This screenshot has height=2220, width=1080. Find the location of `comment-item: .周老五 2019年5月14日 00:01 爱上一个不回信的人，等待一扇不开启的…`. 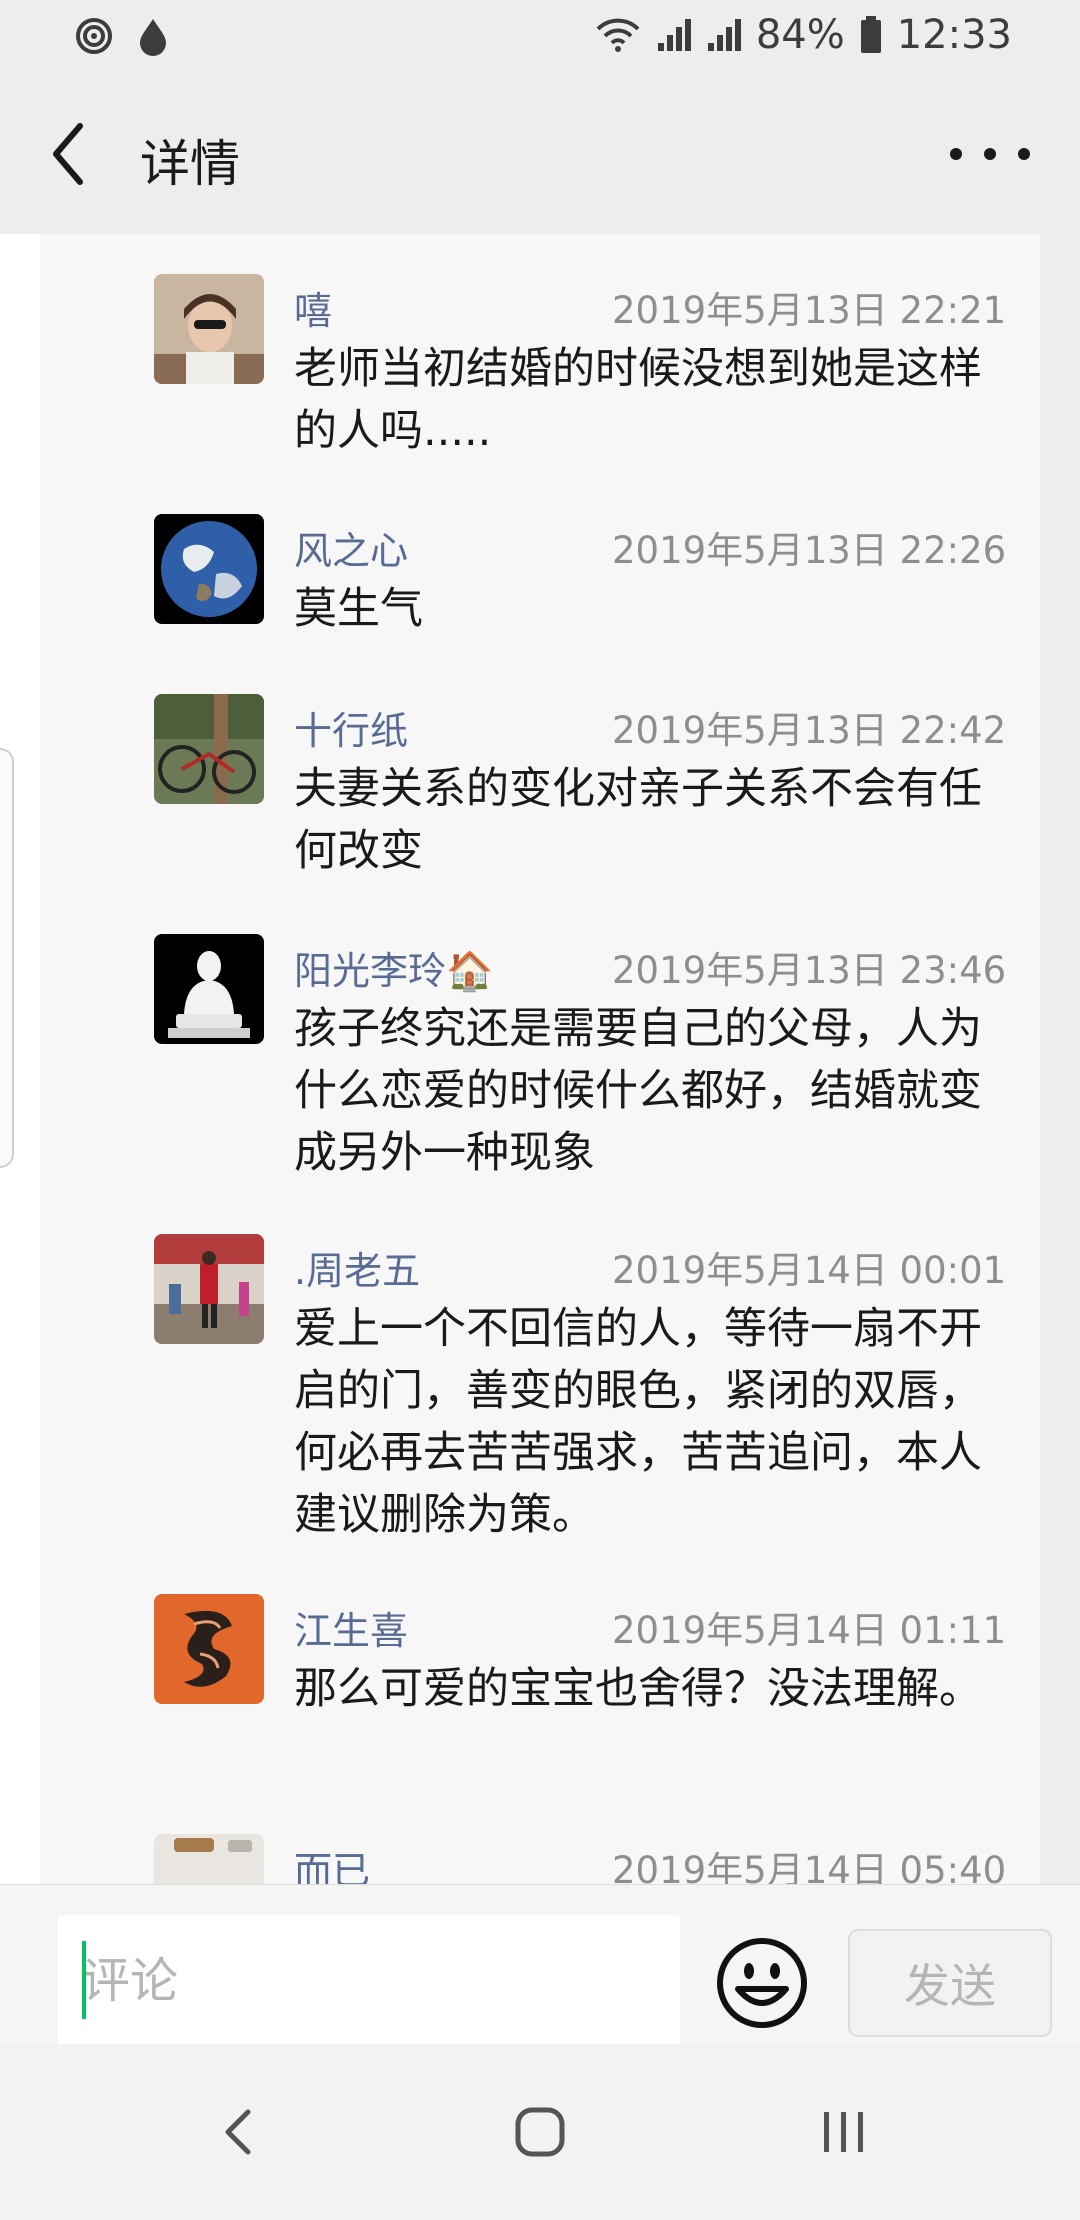

comment-item: .周老五 2019年5月14日 00:01 爱上一个不回信的人，等待一扇不开启的… is located at coordinates (589, 1389).